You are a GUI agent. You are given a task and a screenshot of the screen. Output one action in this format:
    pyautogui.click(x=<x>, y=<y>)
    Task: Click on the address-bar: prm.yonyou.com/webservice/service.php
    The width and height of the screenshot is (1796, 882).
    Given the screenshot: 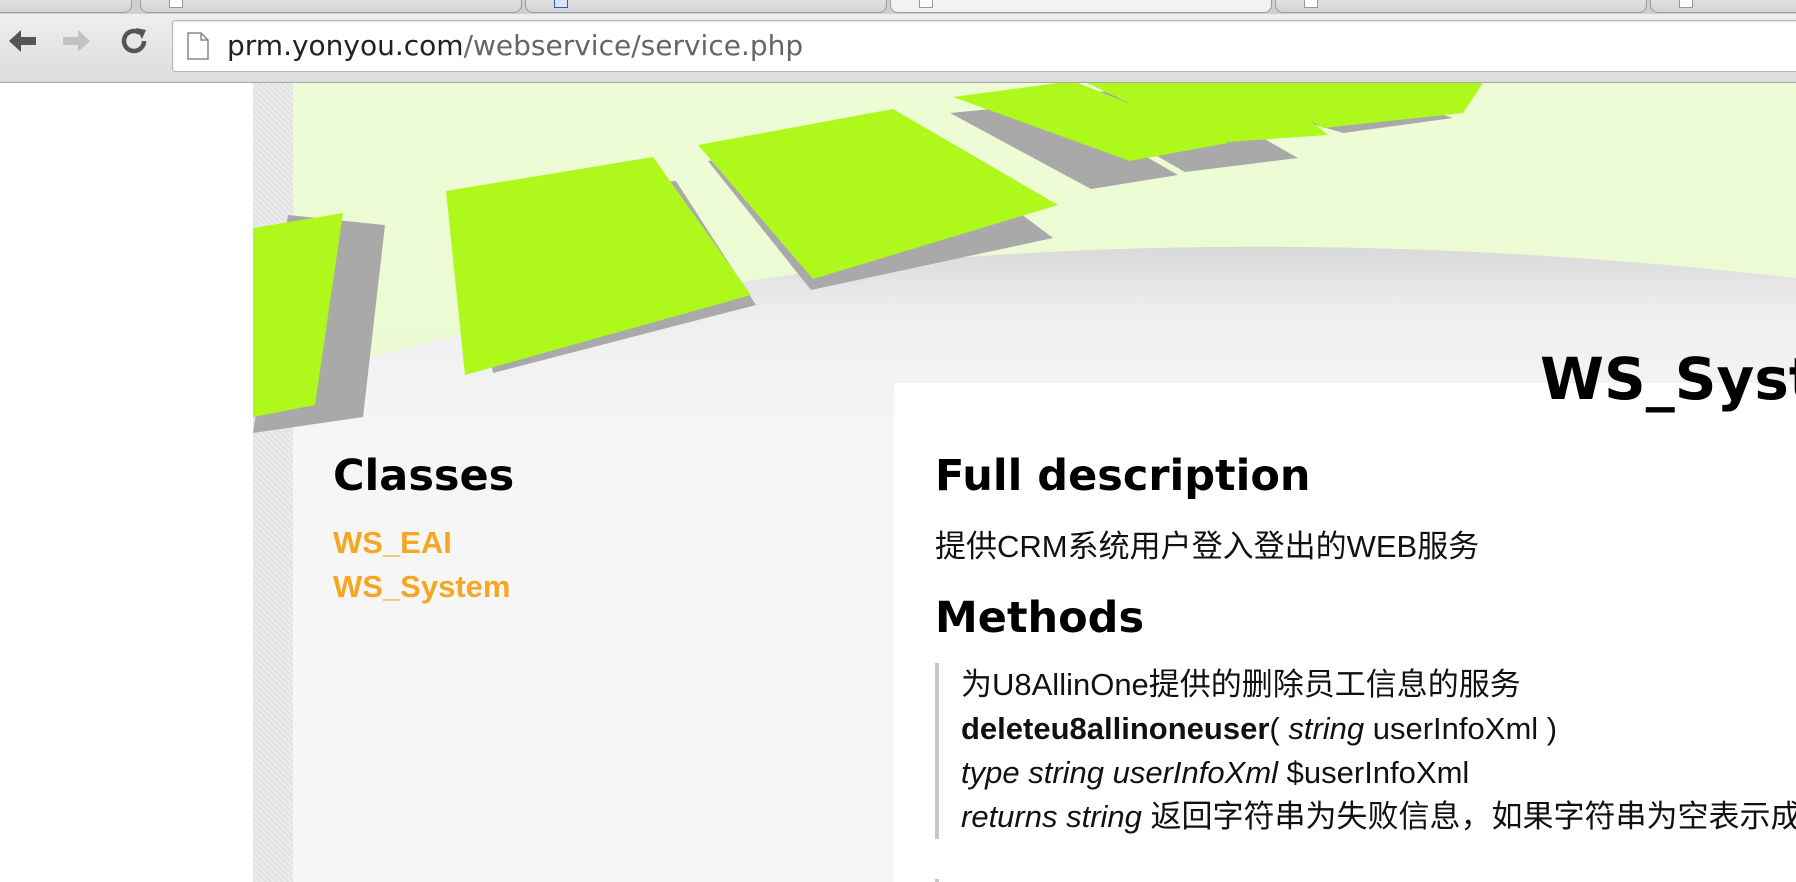 What is the action you would take?
    pyautogui.click(x=984, y=46)
    